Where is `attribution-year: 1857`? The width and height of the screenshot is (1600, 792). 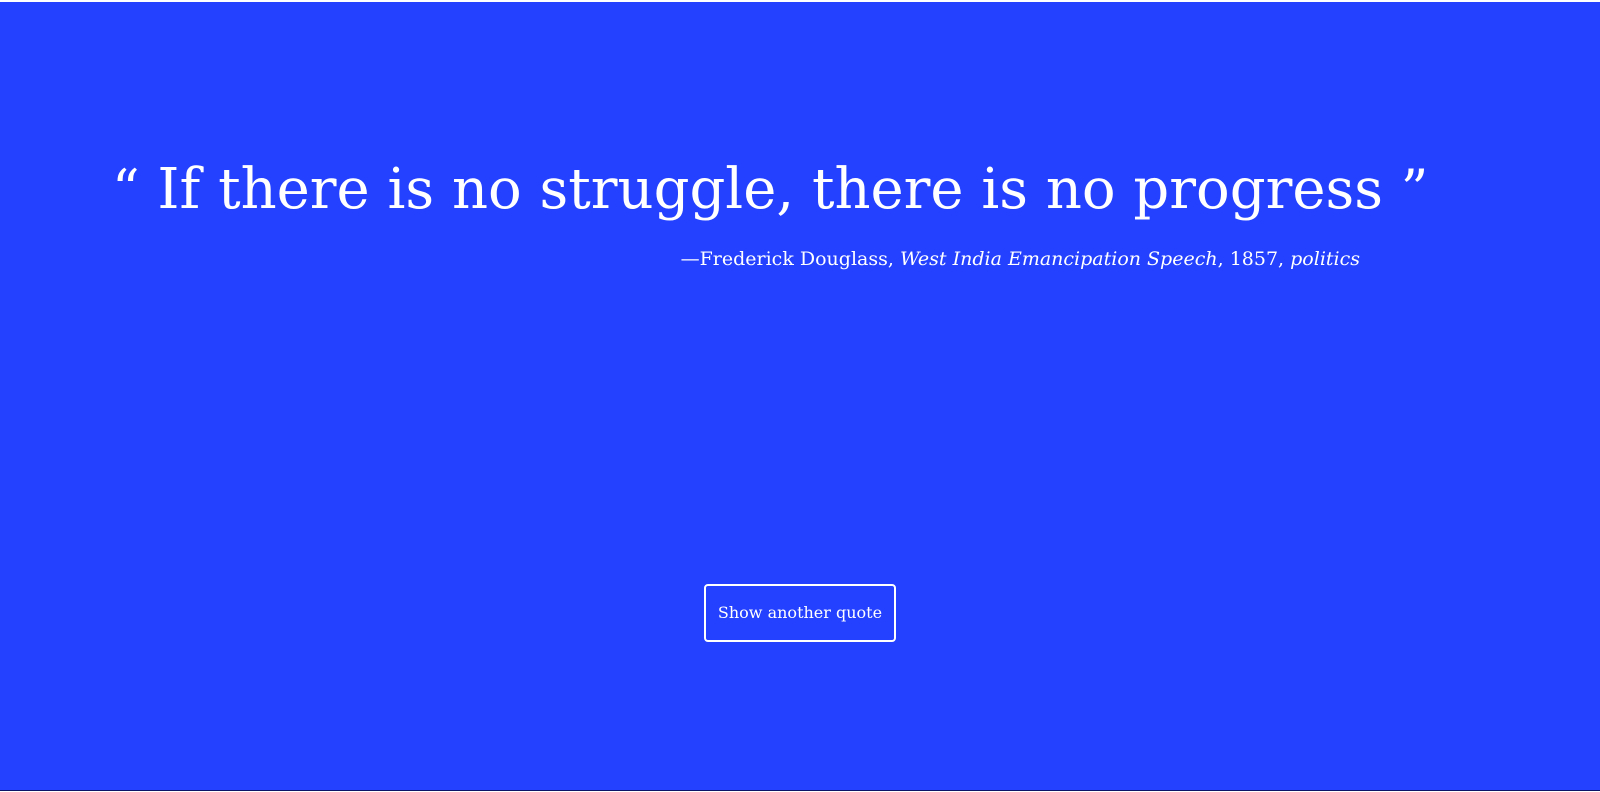
attribution-year: 1857 is located at coordinates (1254, 259).